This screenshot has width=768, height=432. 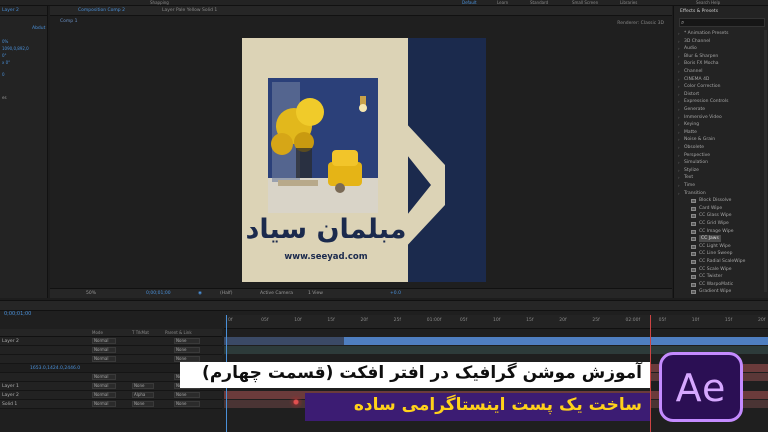 What do you see at coordinates (721, 253) in the screenshot?
I see `effect-item: CC Line Sweep` at bounding box center [721, 253].